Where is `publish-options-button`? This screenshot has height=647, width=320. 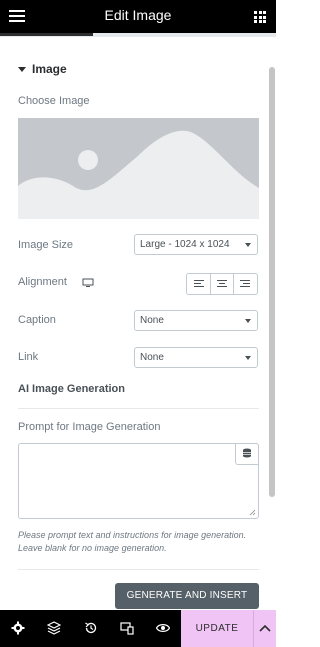
publish-options-button is located at coordinates (264, 628).